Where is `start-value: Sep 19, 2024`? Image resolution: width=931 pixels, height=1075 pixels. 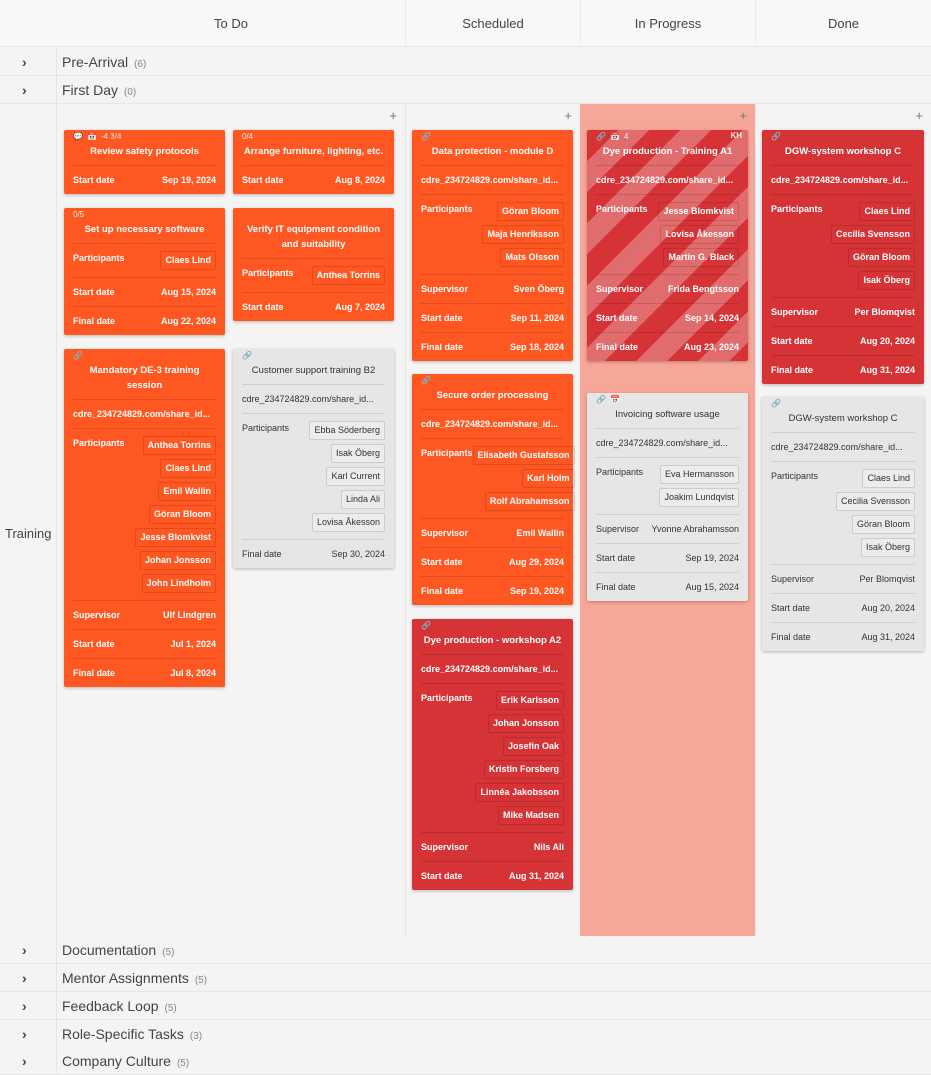
start-value: Sep 19, 2024 is located at coordinates (188, 180).